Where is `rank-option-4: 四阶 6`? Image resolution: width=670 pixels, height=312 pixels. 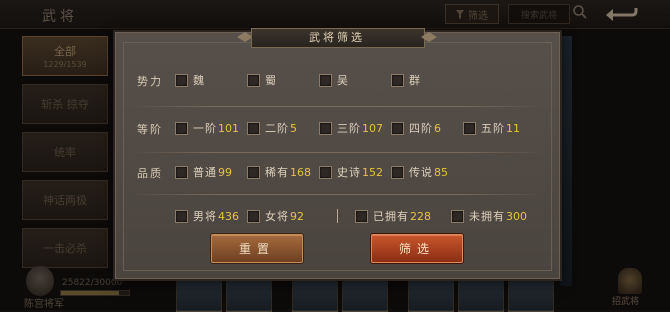 rank-option-4: 四阶 6 is located at coordinates (416, 128).